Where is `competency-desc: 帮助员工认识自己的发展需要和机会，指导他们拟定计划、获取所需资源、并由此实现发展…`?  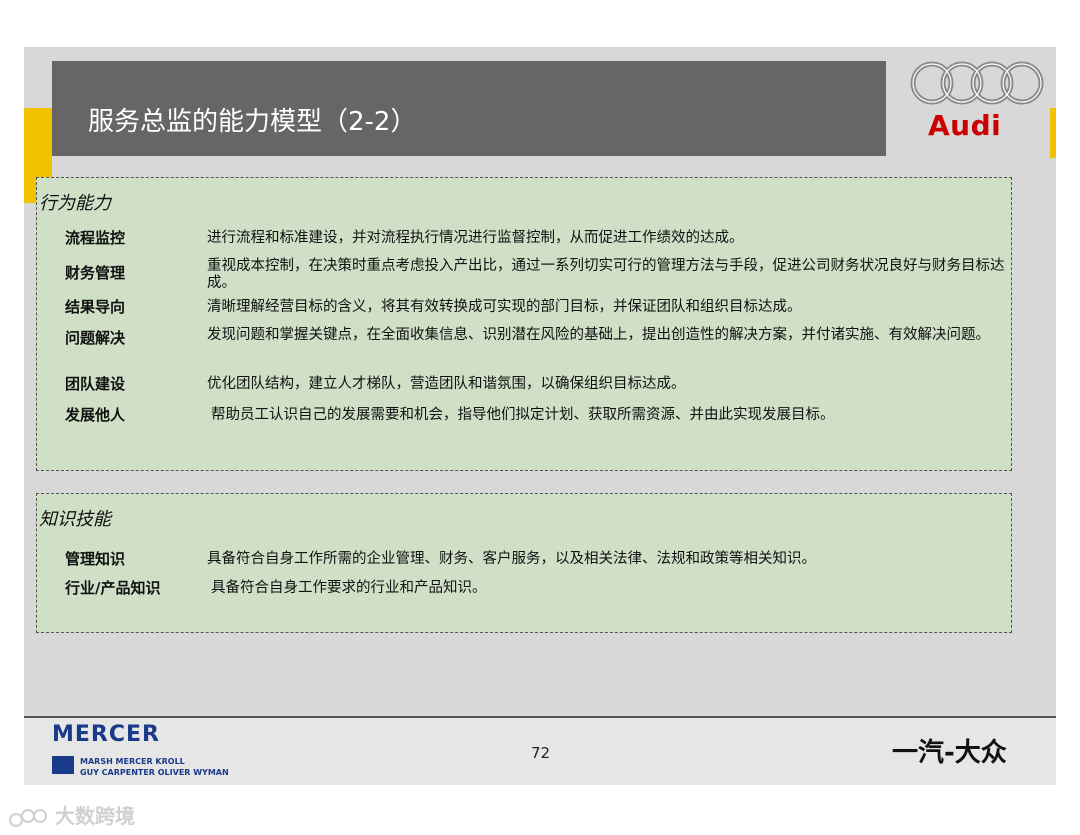
competency-desc: 帮助员工认识自己的发展需要和机会，指导他们拟定计划、获取所需资源、并由此实现发展… is located at coordinates (523, 415).